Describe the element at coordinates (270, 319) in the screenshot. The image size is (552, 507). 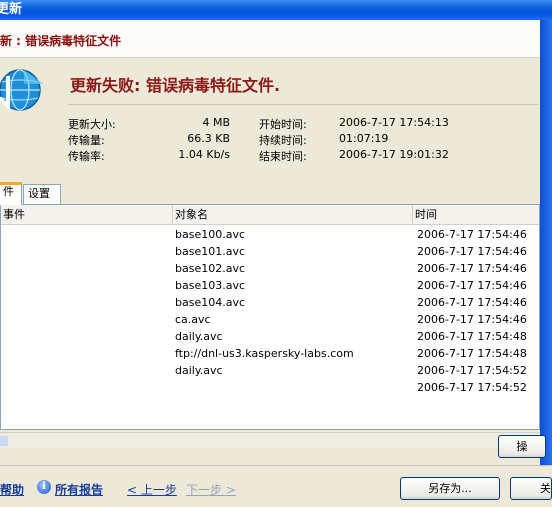
I see `table-row: 文件 已下载ca.avc2006-7-17 17:54:46` at that location.